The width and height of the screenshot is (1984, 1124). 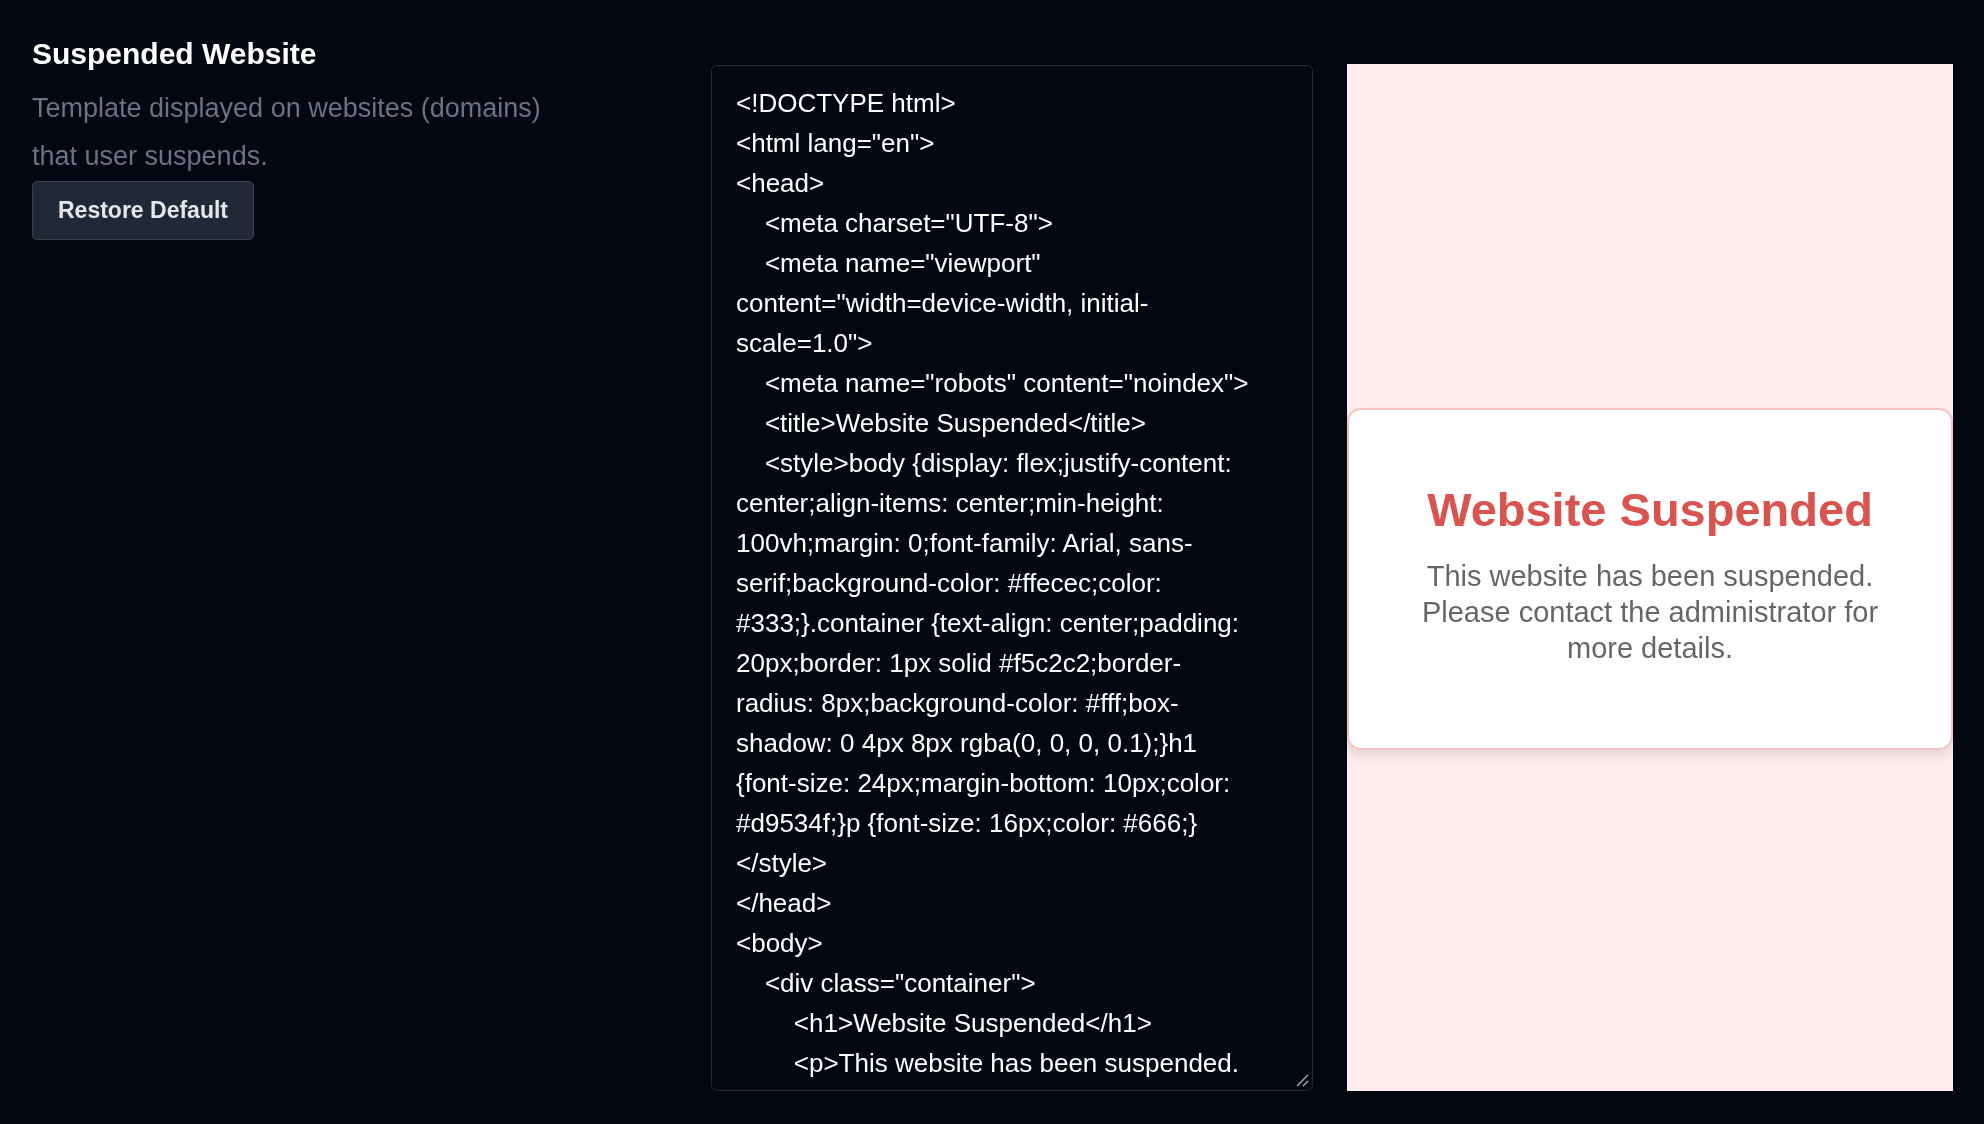 What do you see at coordinates (1302, 1080) in the screenshot?
I see `resize-handle-icon` at bounding box center [1302, 1080].